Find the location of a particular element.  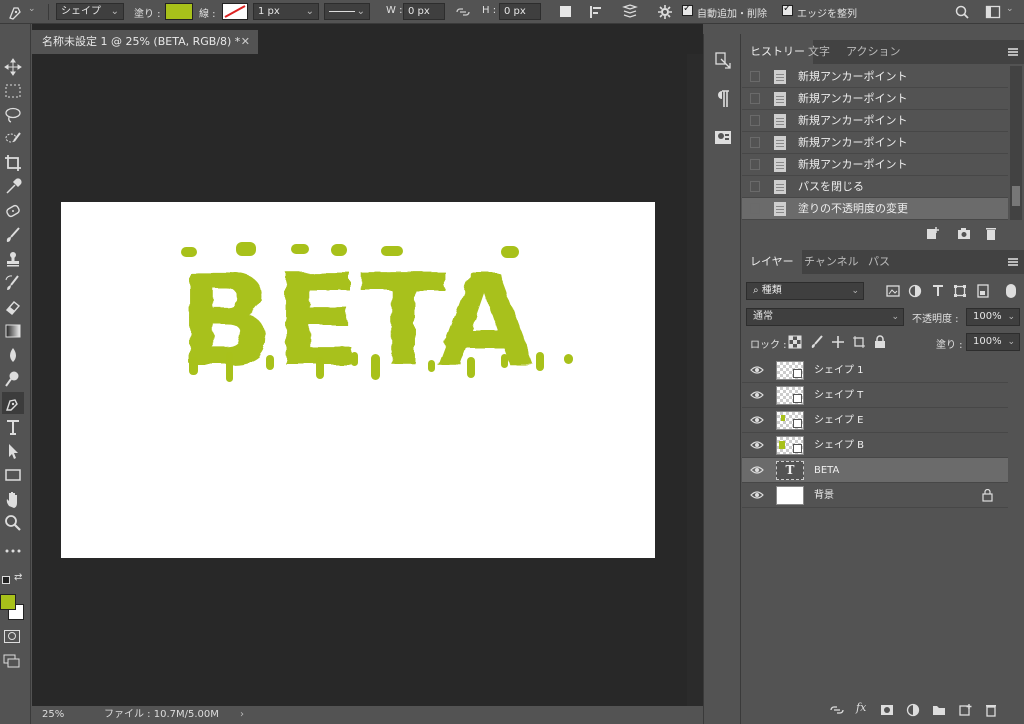

path-operations-icon is located at coordinates (565, 11).